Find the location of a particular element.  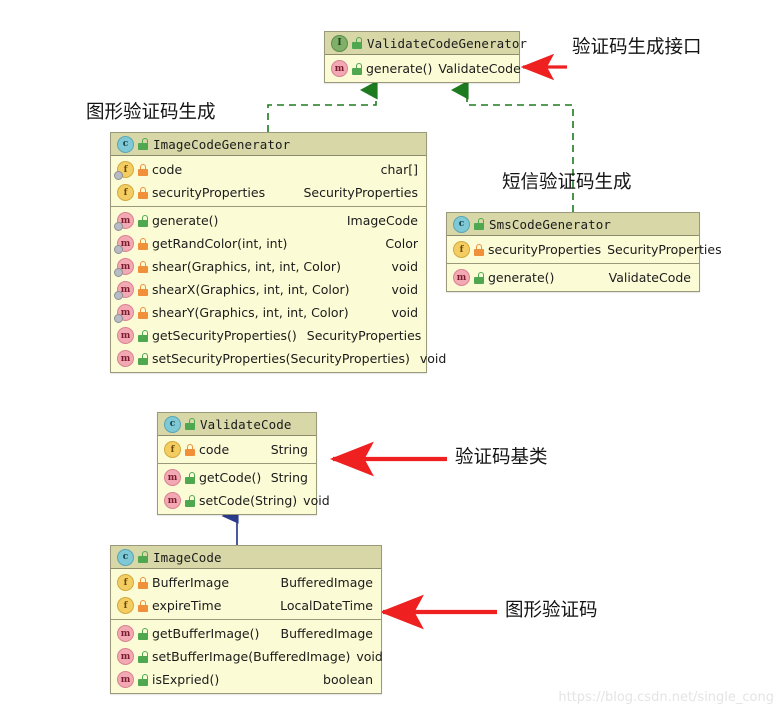

member-row: m setBufferImage(BufferedImage) void is located at coordinates (247, 656).